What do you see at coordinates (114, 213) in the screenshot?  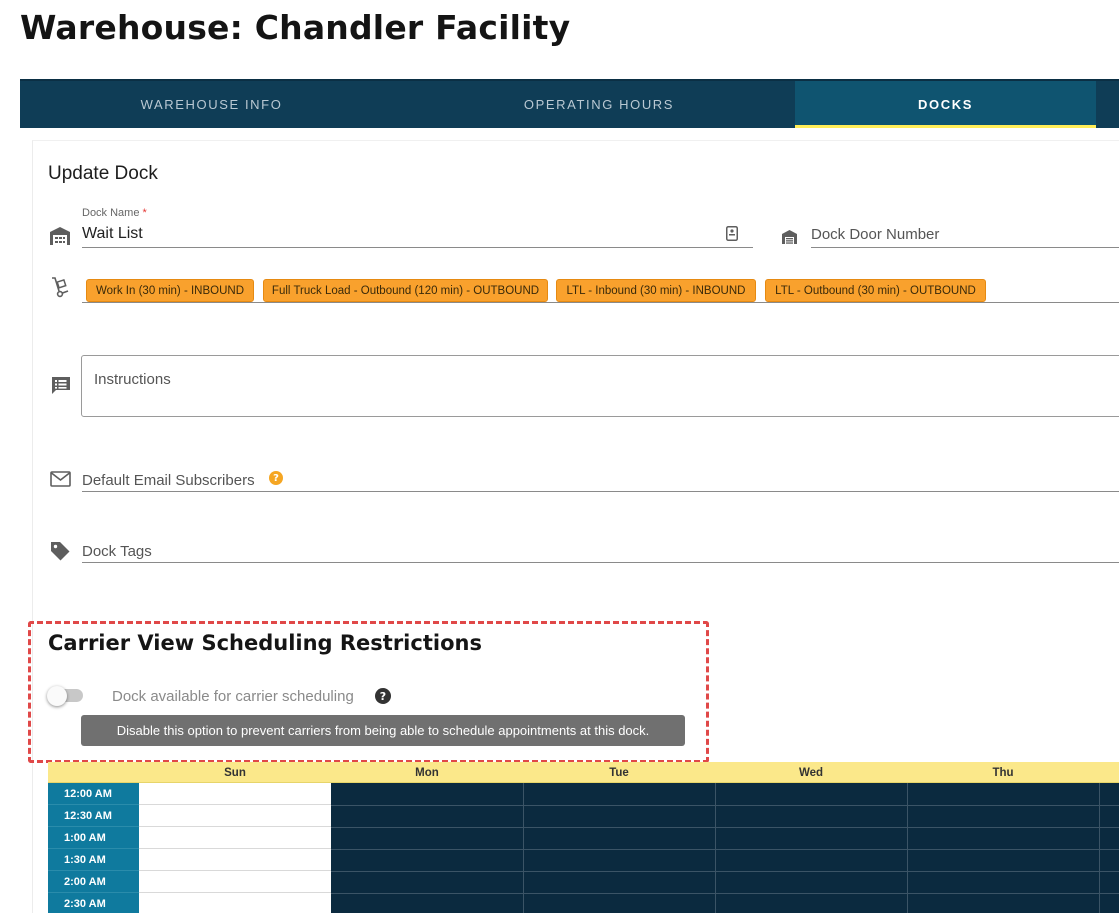 I see `dock-name-label: Dock Name *` at bounding box center [114, 213].